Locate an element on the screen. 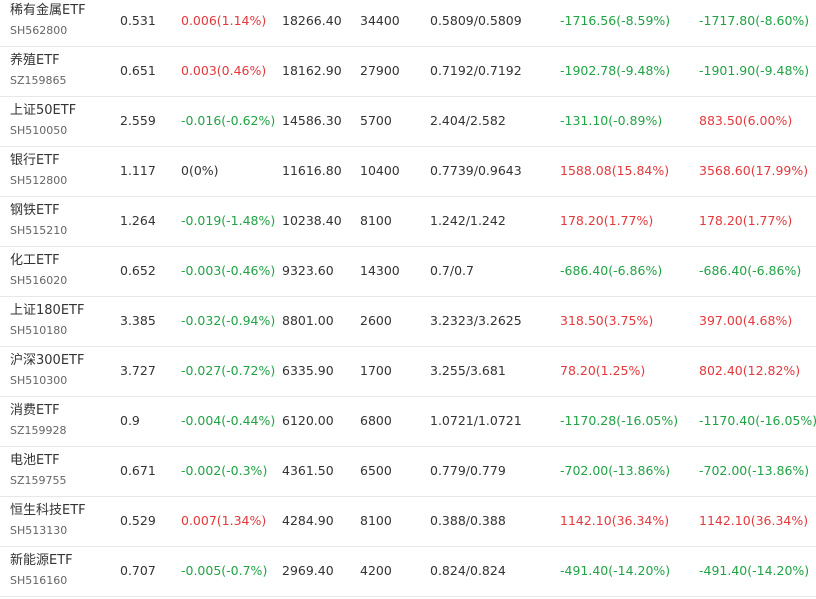 The height and width of the screenshot is (599, 816). price-change: -0.004(-0.44%) is located at coordinates (228, 420).